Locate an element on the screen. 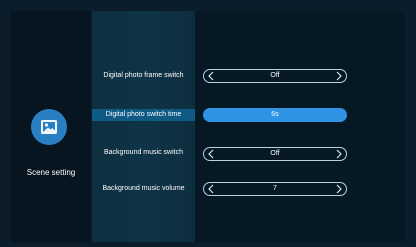 This screenshot has height=247, width=416. setting-label-background-music-volume: Background music volume is located at coordinates (143, 188).